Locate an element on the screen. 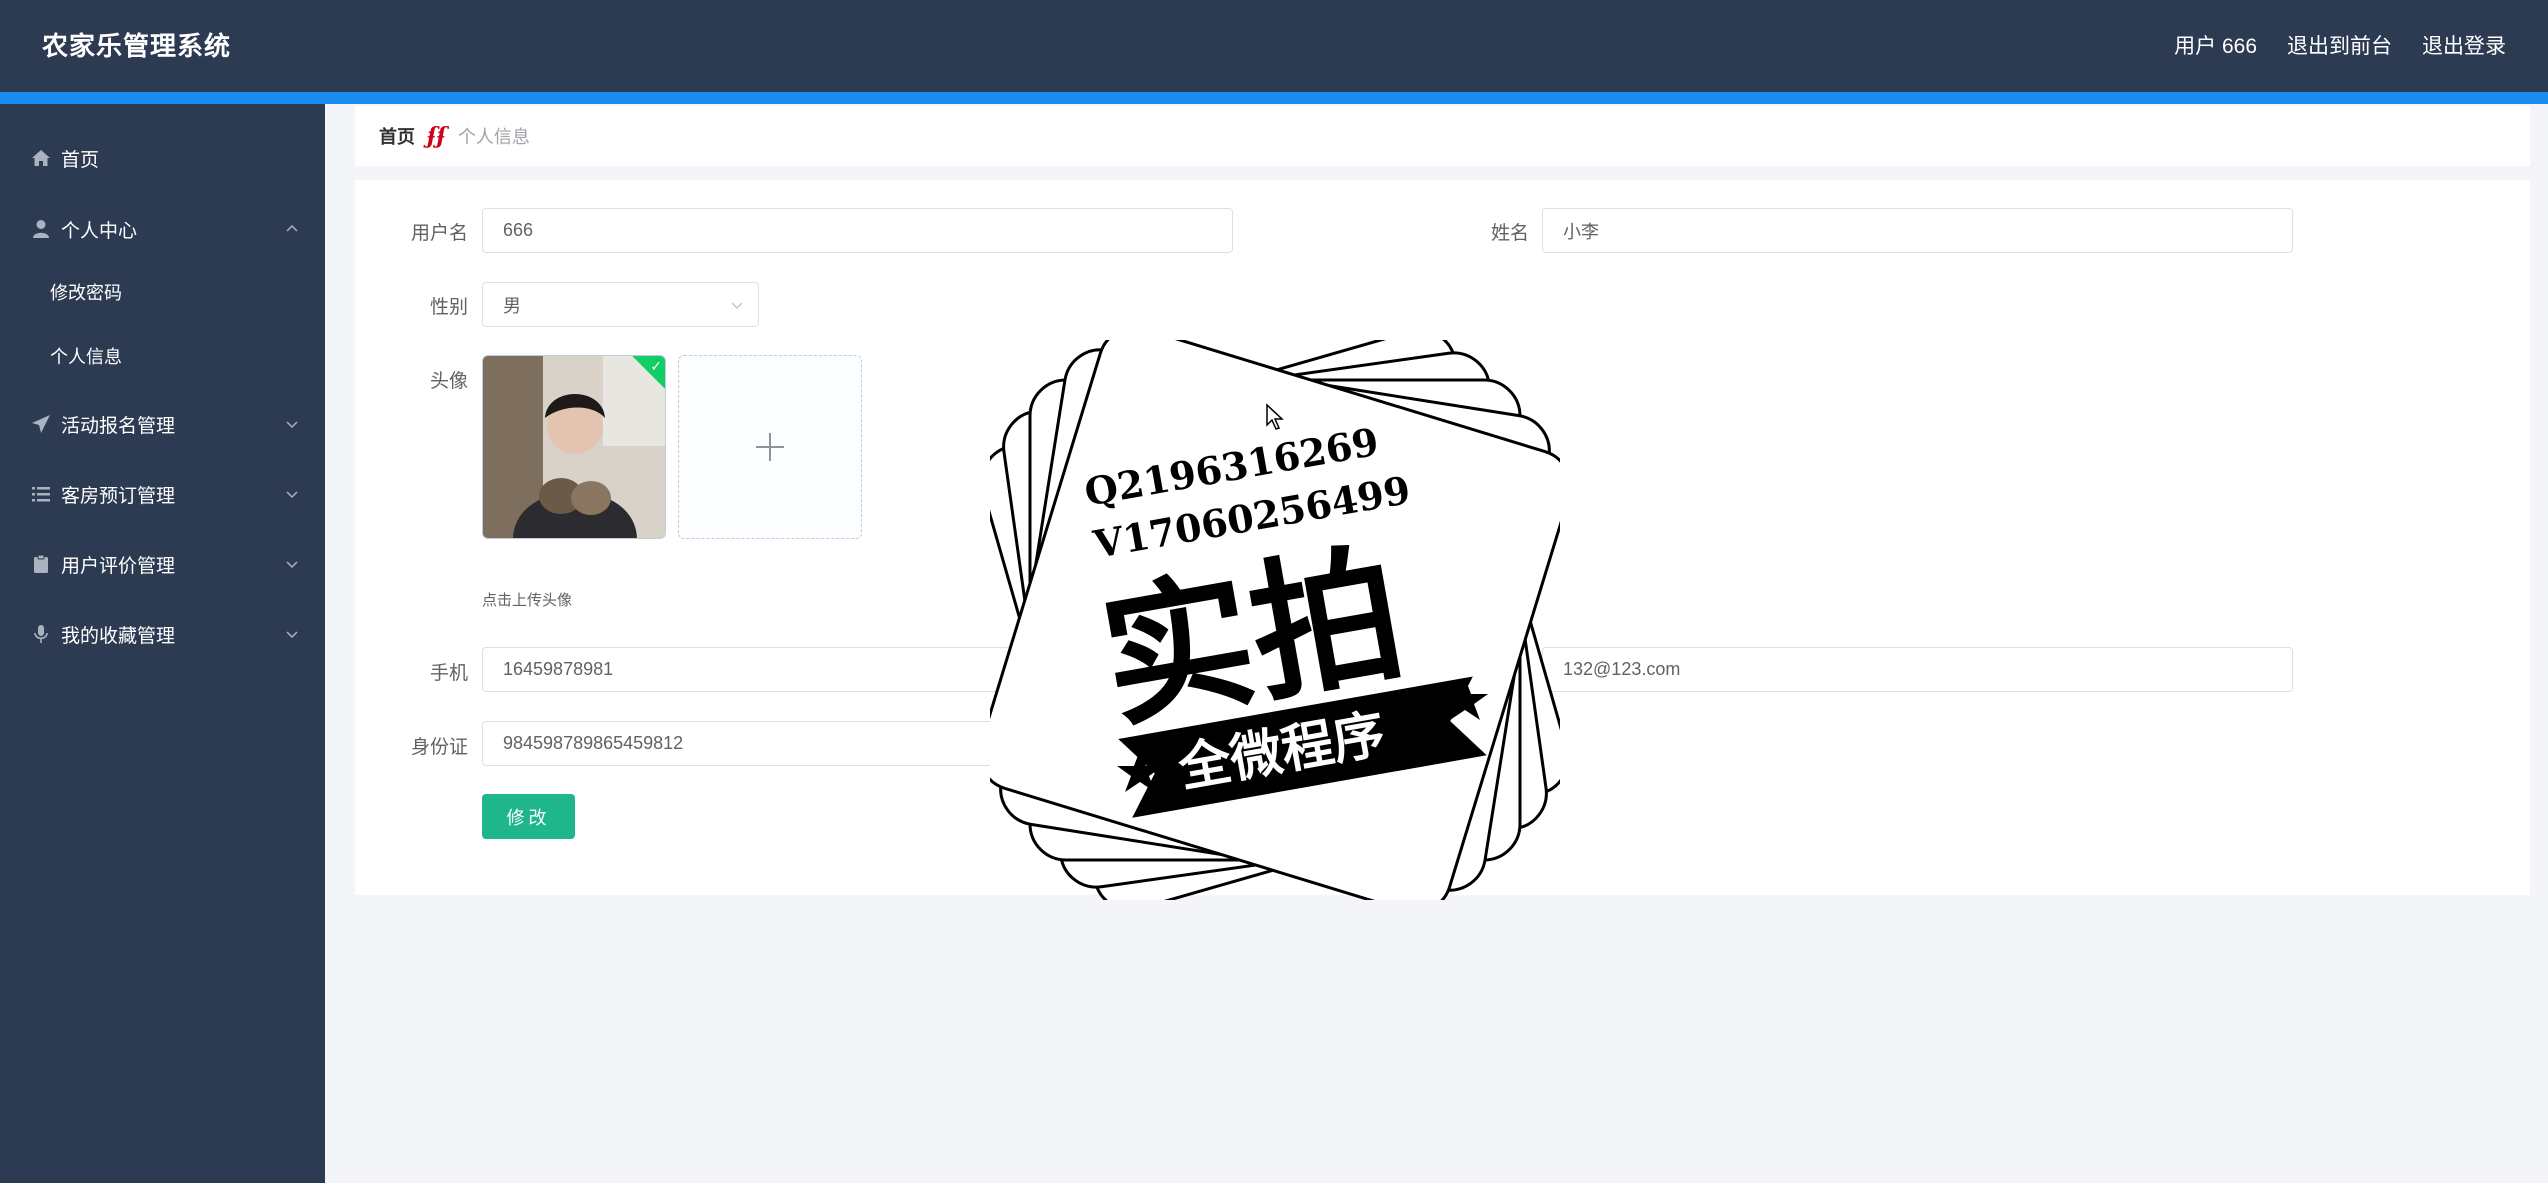  sidebar-item-room-booking: 客房预订管理 is located at coordinates (162, 494).